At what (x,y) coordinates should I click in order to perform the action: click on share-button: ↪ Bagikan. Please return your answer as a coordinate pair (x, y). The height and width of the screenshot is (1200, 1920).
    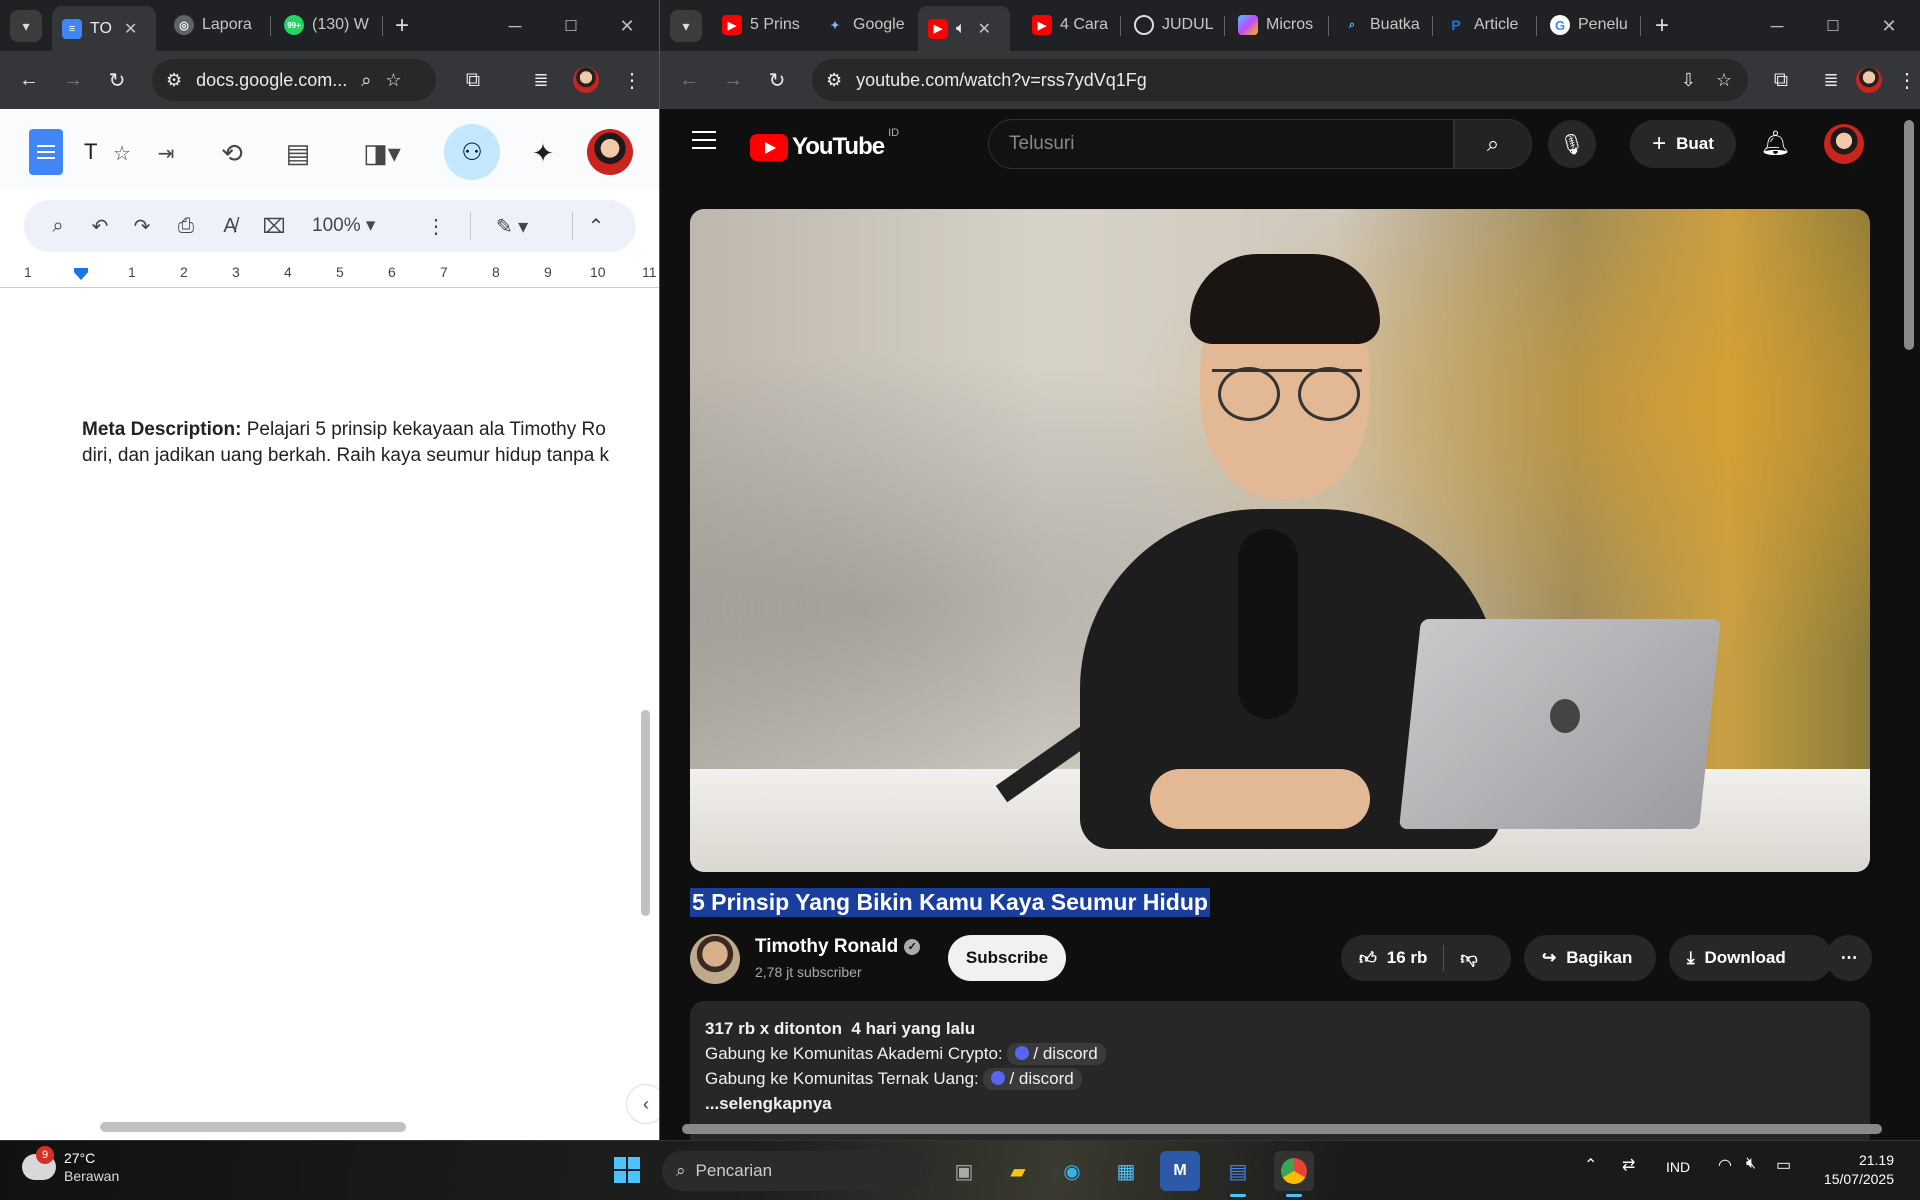
    Looking at the image, I should click on (1590, 958).